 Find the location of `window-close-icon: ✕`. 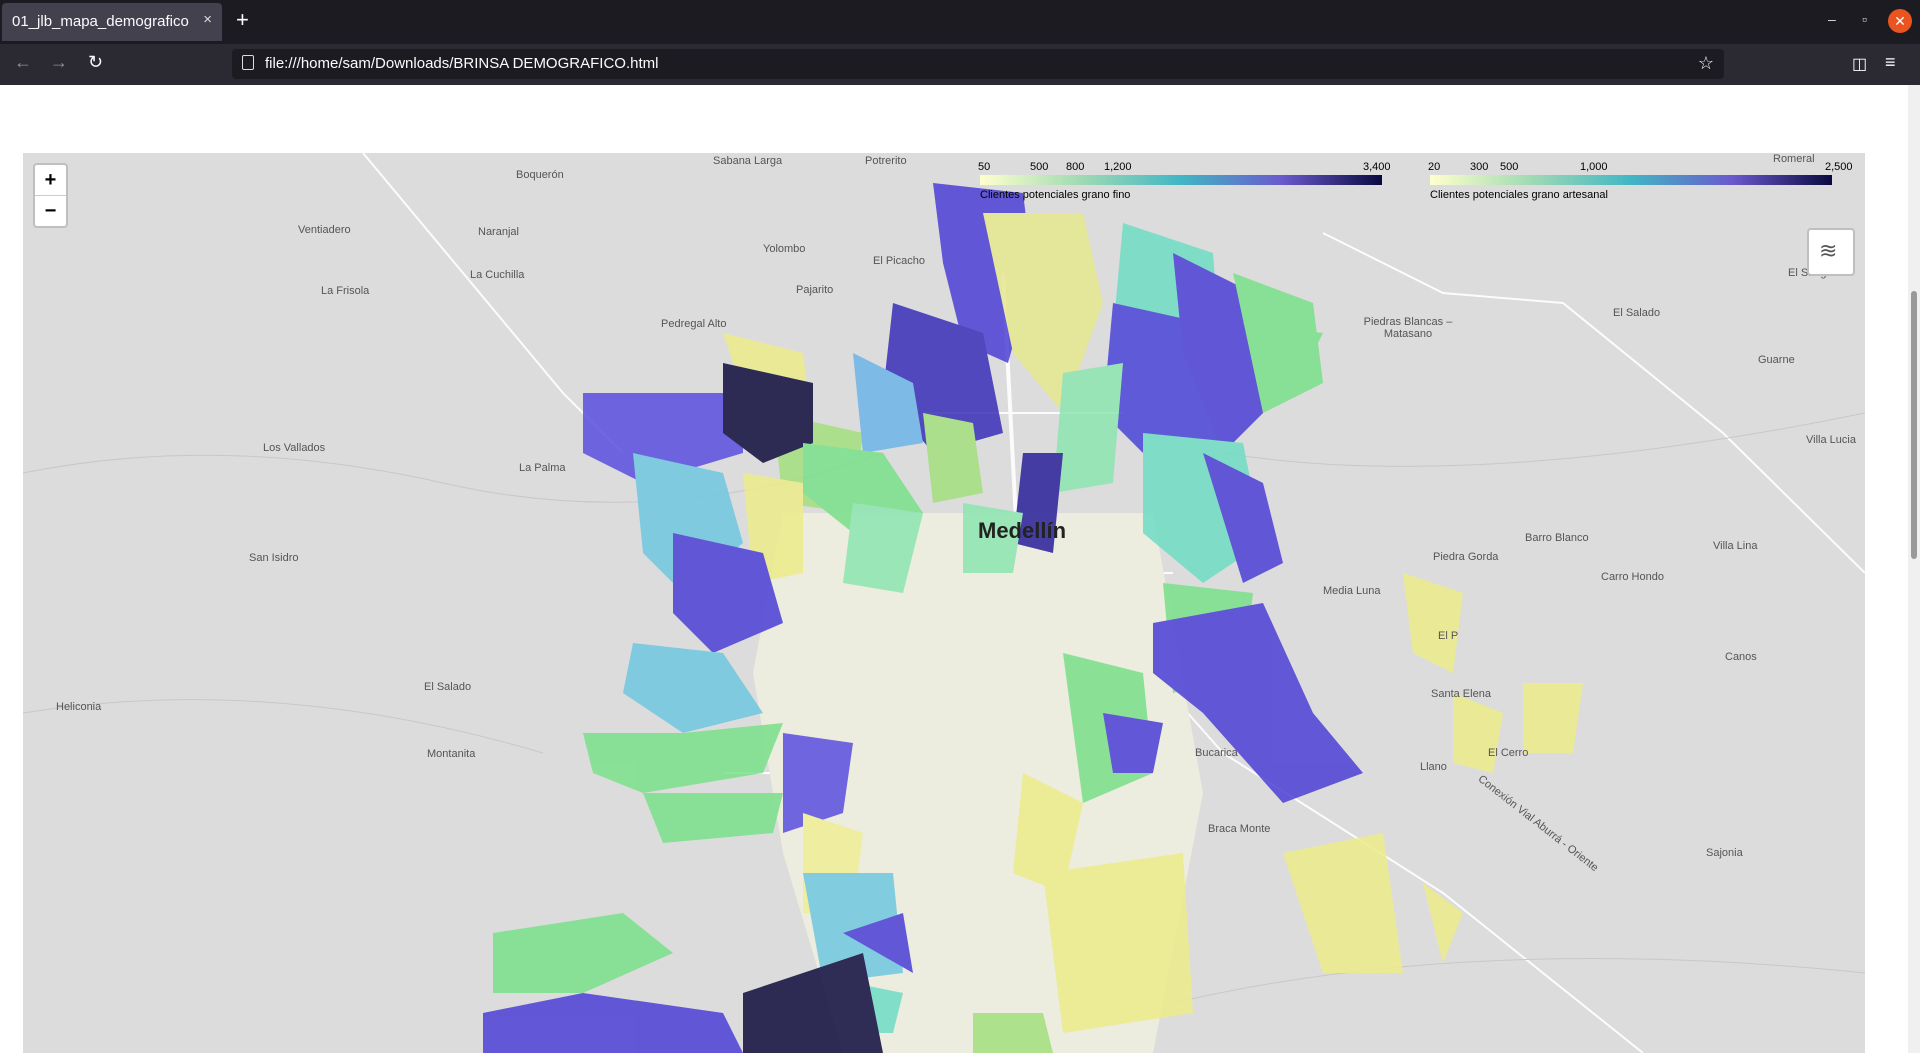

window-close-icon: ✕ is located at coordinates (1900, 21).